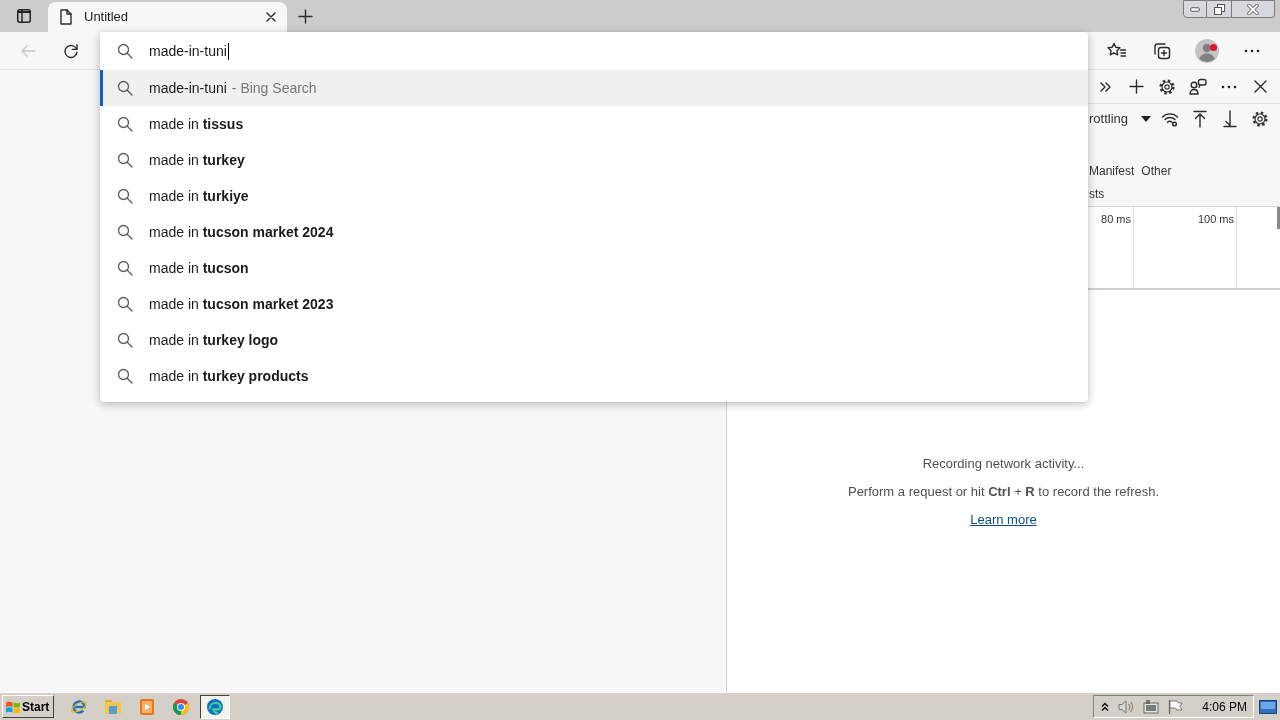 The width and height of the screenshot is (1280, 720). Describe the element at coordinates (66, 17) in the screenshot. I see `page-icon` at that location.